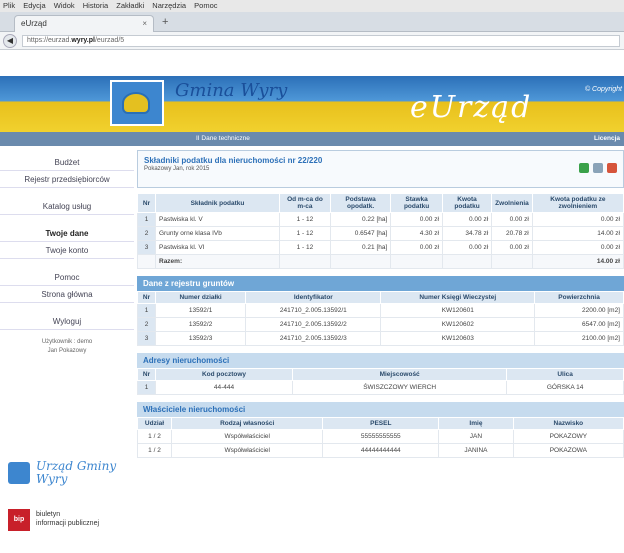 Image resolution: width=624 pixels, height=553 pixels. What do you see at coordinates (83, 40) in the screenshot?
I see `url-domain: wyry.pl` at bounding box center [83, 40].